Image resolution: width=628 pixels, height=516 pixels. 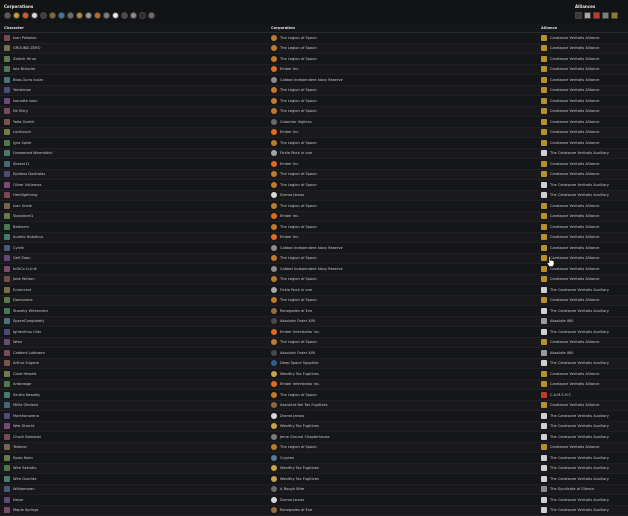 What do you see at coordinates (18, 143) in the screenshot?
I see `character-cell: Ijyla Spiler` at bounding box center [18, 143].